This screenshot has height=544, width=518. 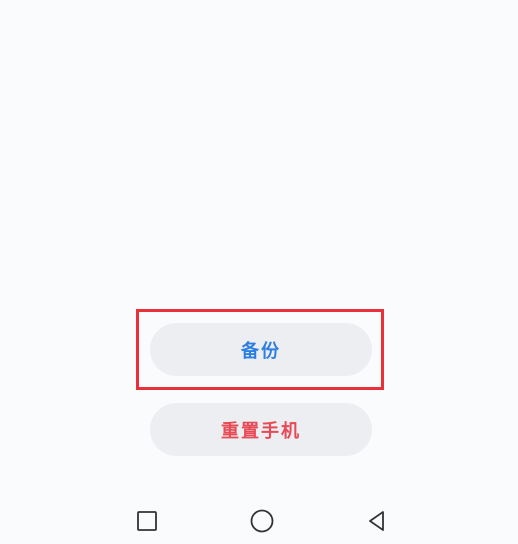 I want to click on back-button, so click(x=377, y=521).